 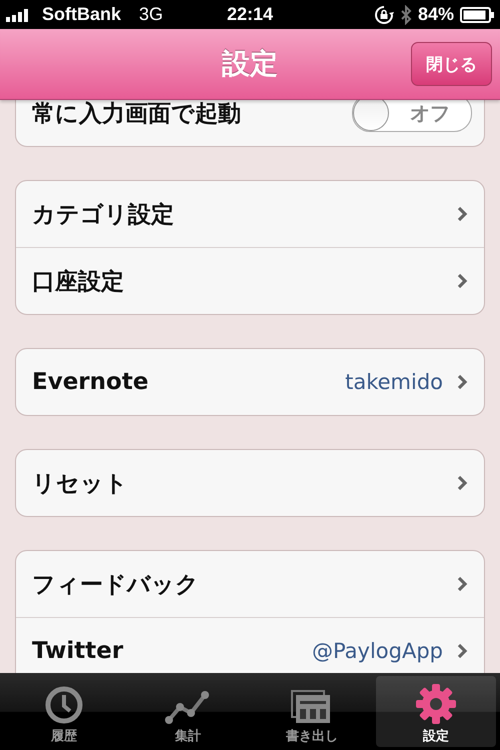 What do you see at coordinates (116, 585) in the screenshot?
I see `row-label: フィードバック` at bounding box center [116, 585].